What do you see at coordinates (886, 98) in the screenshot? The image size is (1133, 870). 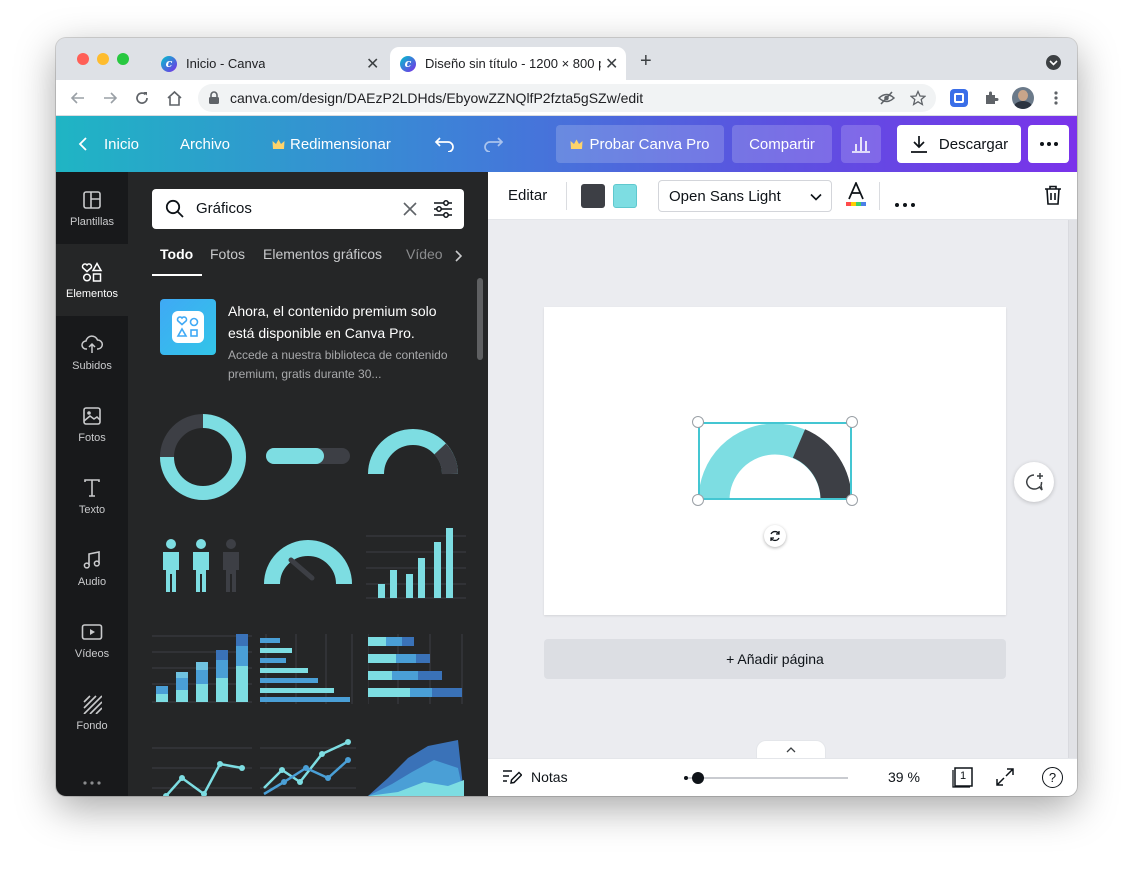 I see `eye-off-icon` at bounding box center [886, 98].